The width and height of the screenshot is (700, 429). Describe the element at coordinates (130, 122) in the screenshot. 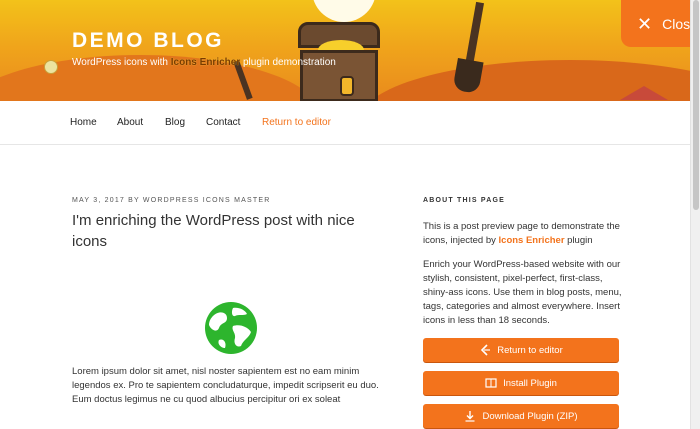

I see `nav-item-about: About` at that location.